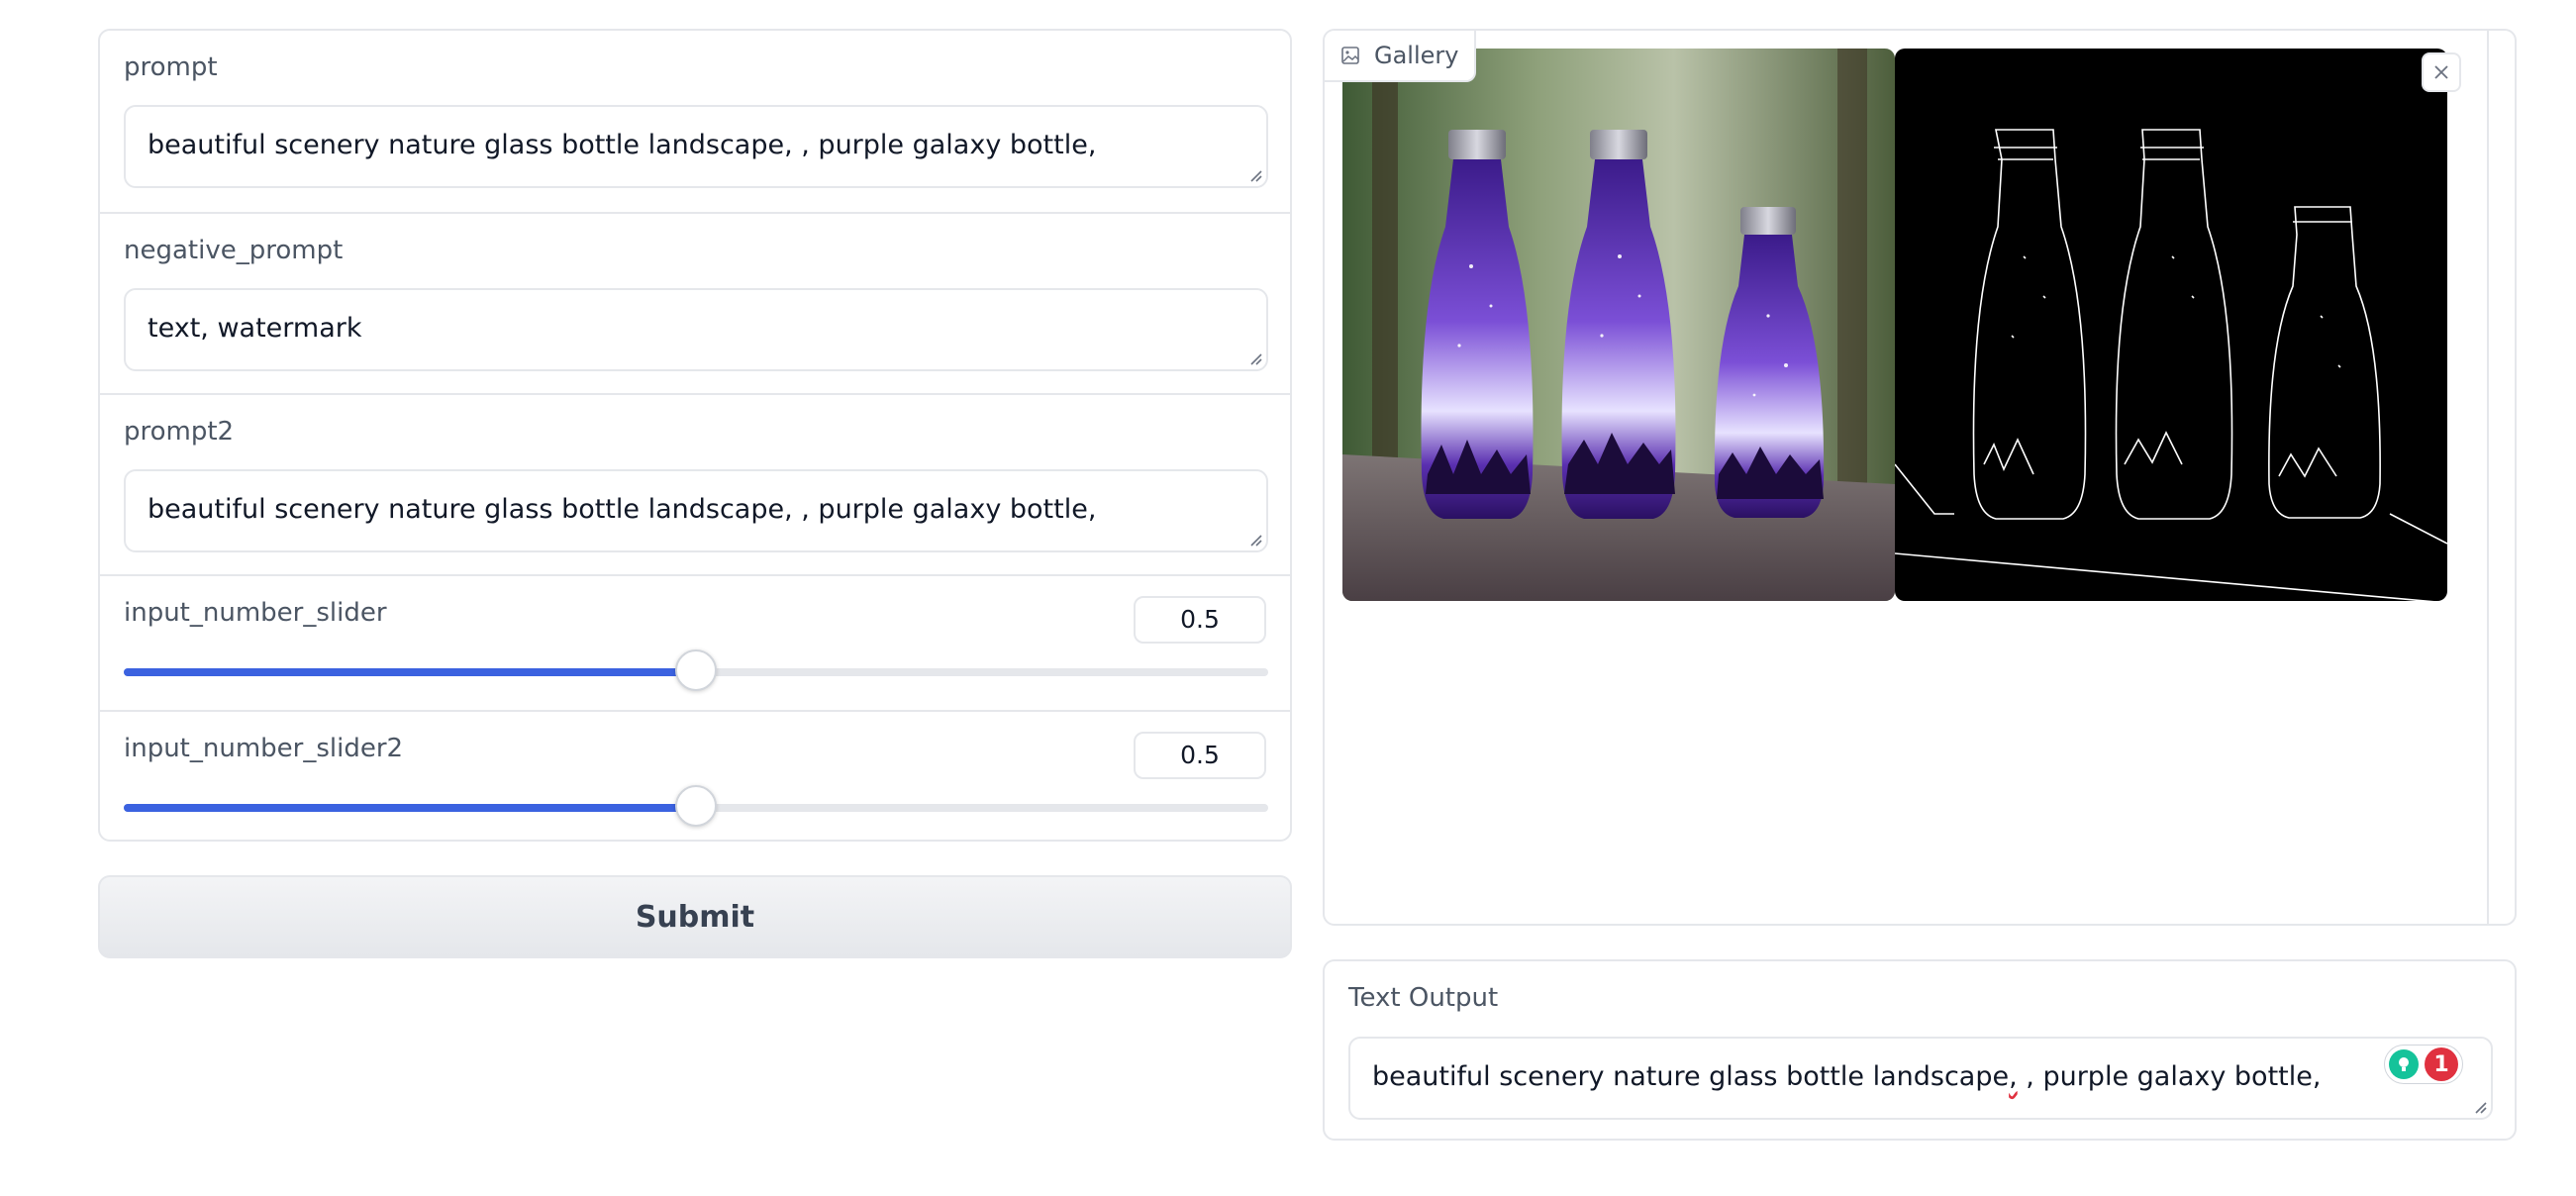 This screenshot has height=1196, width=2576. Describe the element at coordinates (2488, 477) in the screenshot. I see `gallery-scrollbar` at that location.